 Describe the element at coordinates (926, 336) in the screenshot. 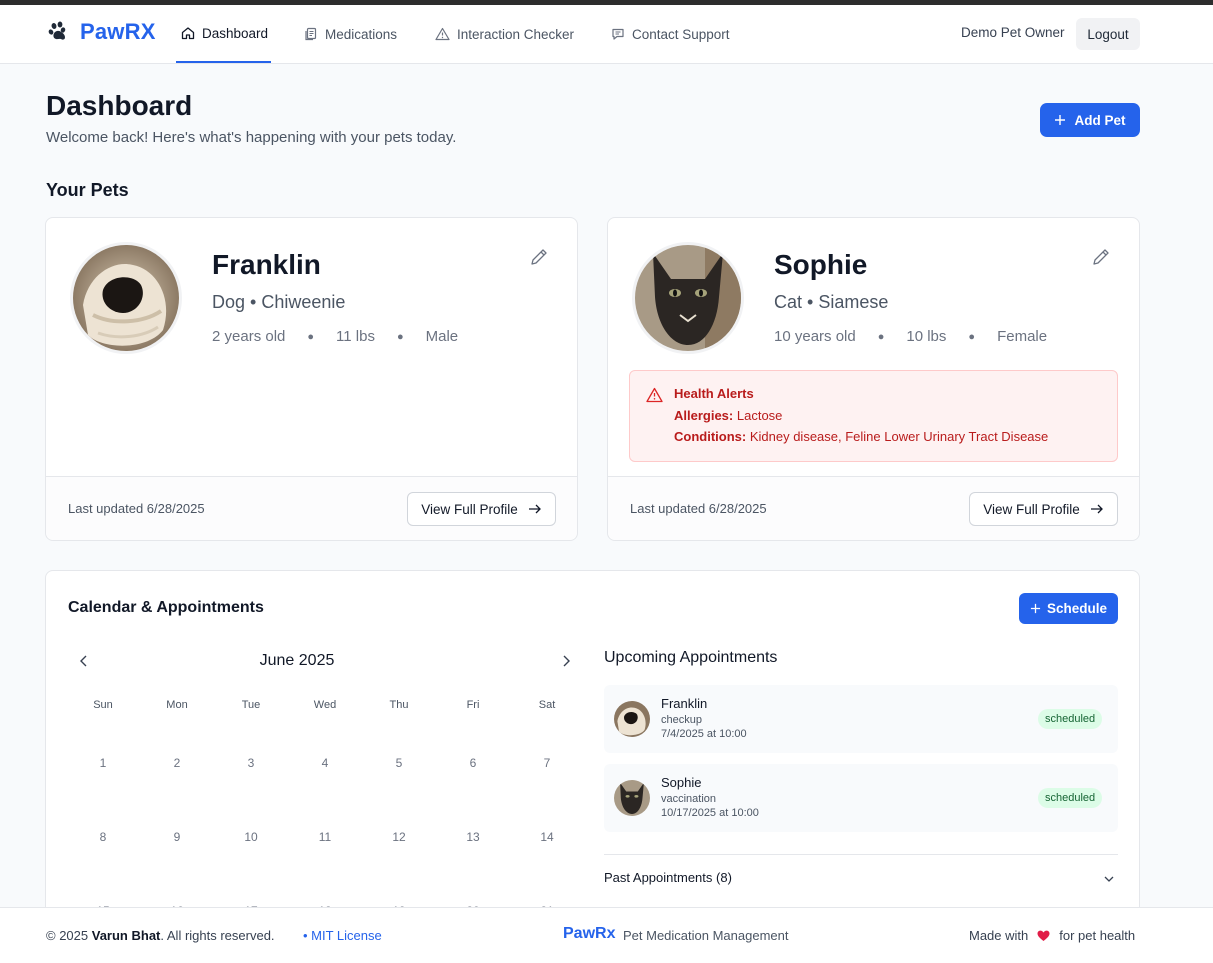

I see `pet-weight: 10 lbs` at that location.